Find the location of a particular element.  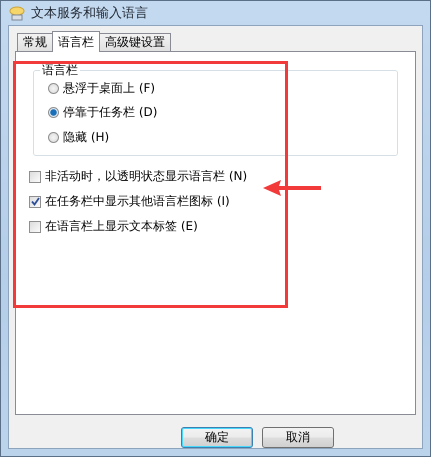

option-label: 悬浮于桌面上 (F) is located at coordinates (109, 89).